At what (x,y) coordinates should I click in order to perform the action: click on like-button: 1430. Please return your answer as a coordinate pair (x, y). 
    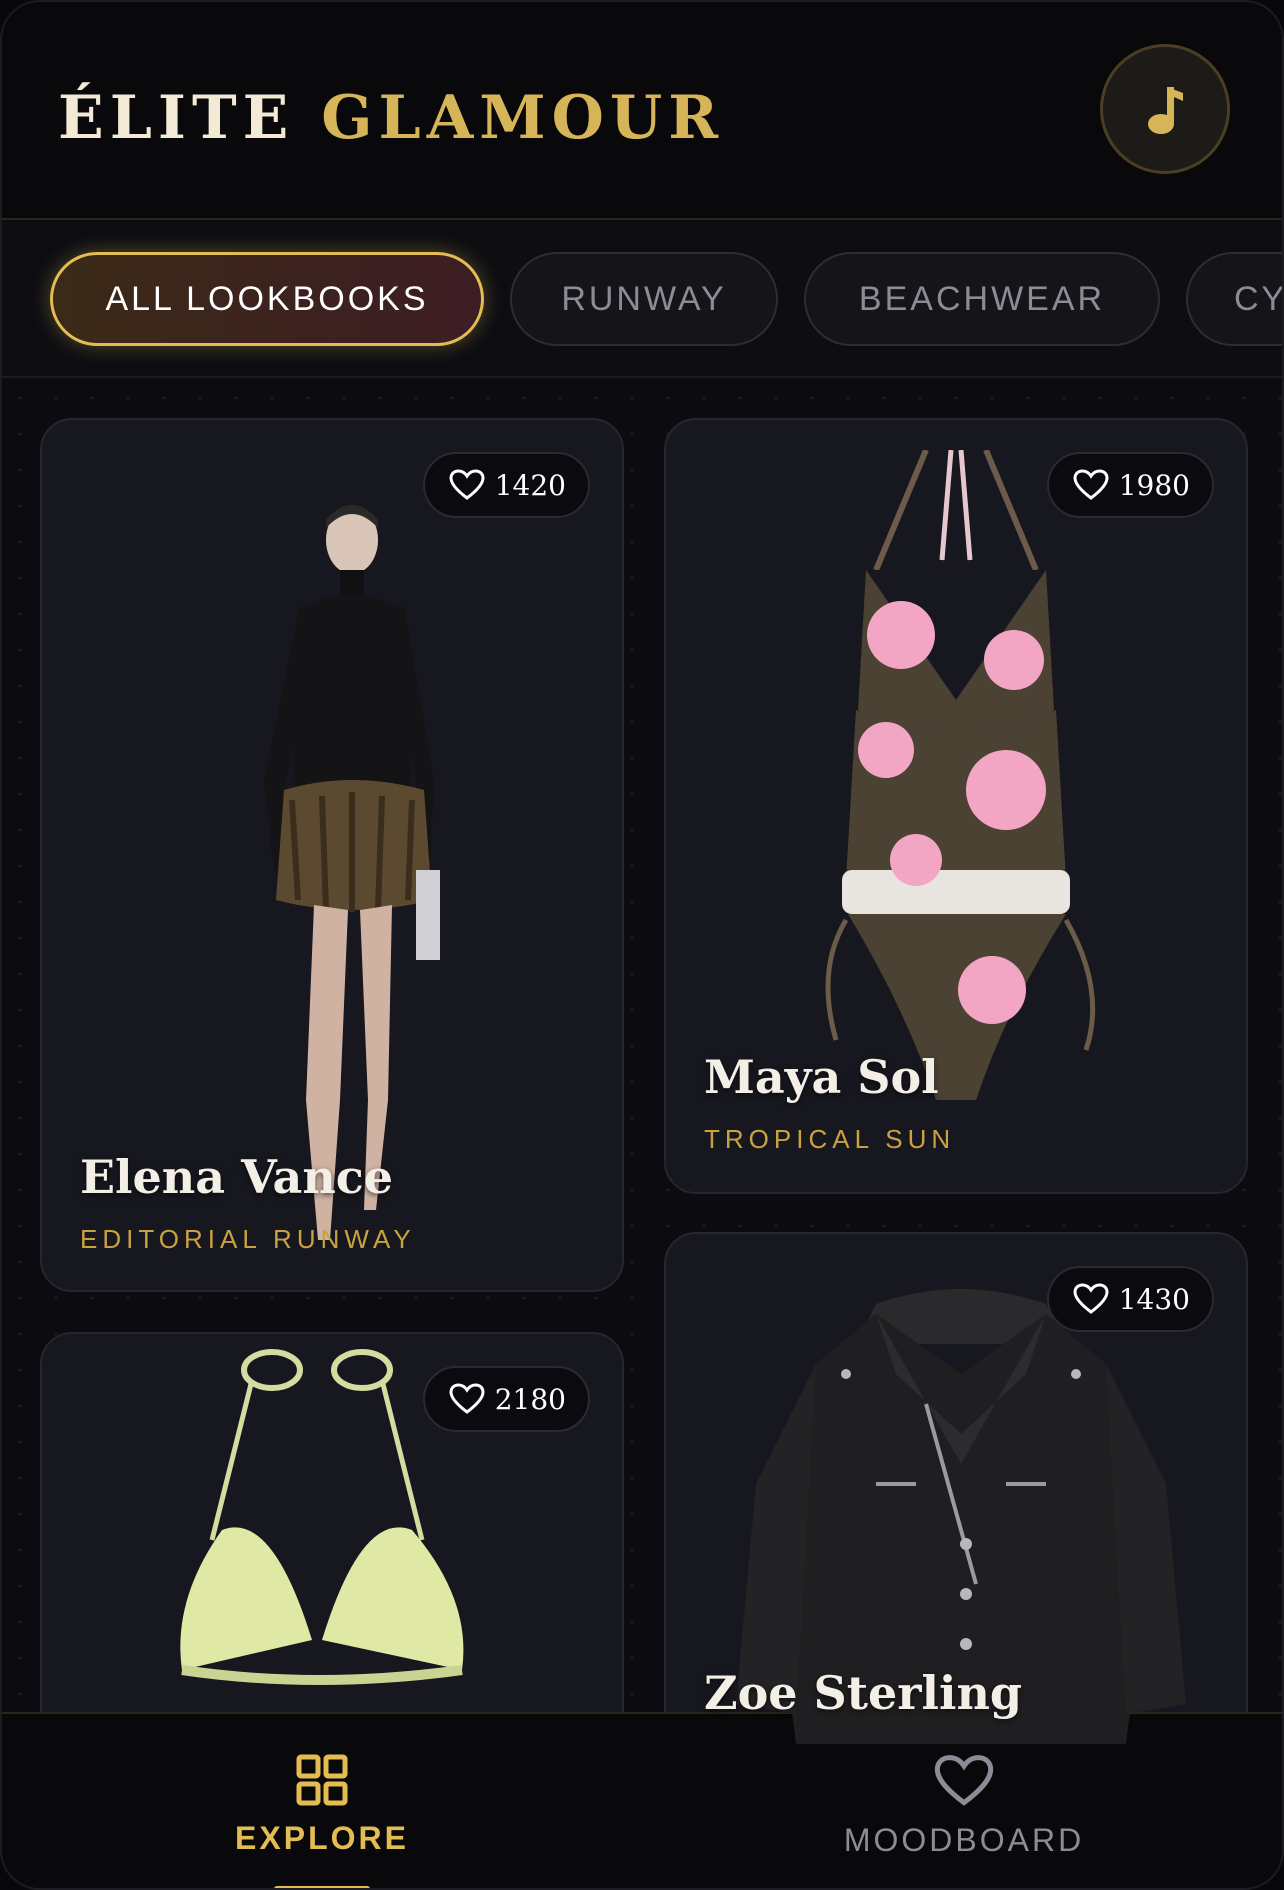
    Looking at the image, I should click on (1130, 1299).